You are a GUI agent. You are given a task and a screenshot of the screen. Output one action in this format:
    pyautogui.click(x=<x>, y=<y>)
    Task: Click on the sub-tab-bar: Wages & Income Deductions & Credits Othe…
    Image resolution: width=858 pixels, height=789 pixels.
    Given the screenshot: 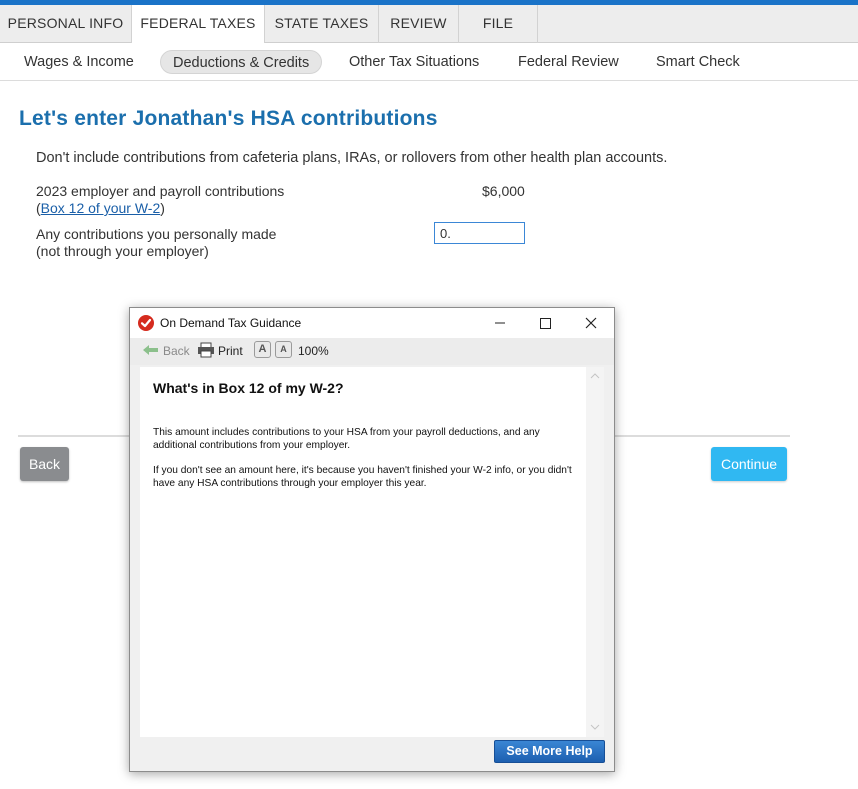 What is the action you would take?
    pyautogui.click(x=429, y=62)
    